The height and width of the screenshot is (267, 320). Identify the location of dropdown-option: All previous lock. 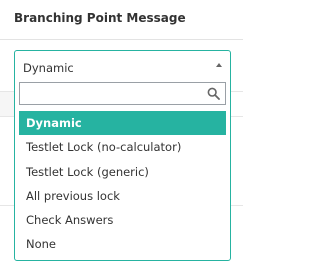
(122, 196).